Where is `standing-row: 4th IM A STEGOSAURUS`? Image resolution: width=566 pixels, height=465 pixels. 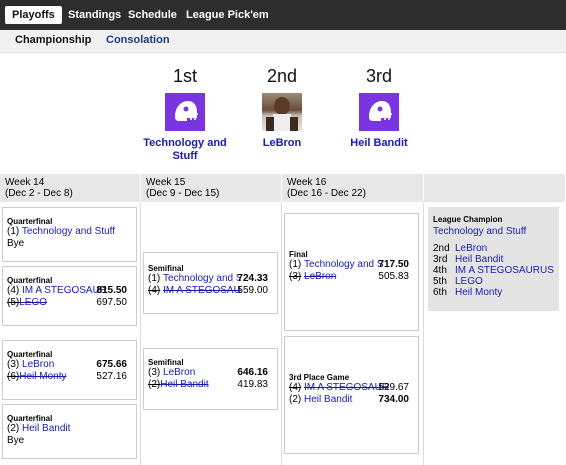
standing-row: 4th IM A STEGOSAURUS is located at coordinates (493, 270).